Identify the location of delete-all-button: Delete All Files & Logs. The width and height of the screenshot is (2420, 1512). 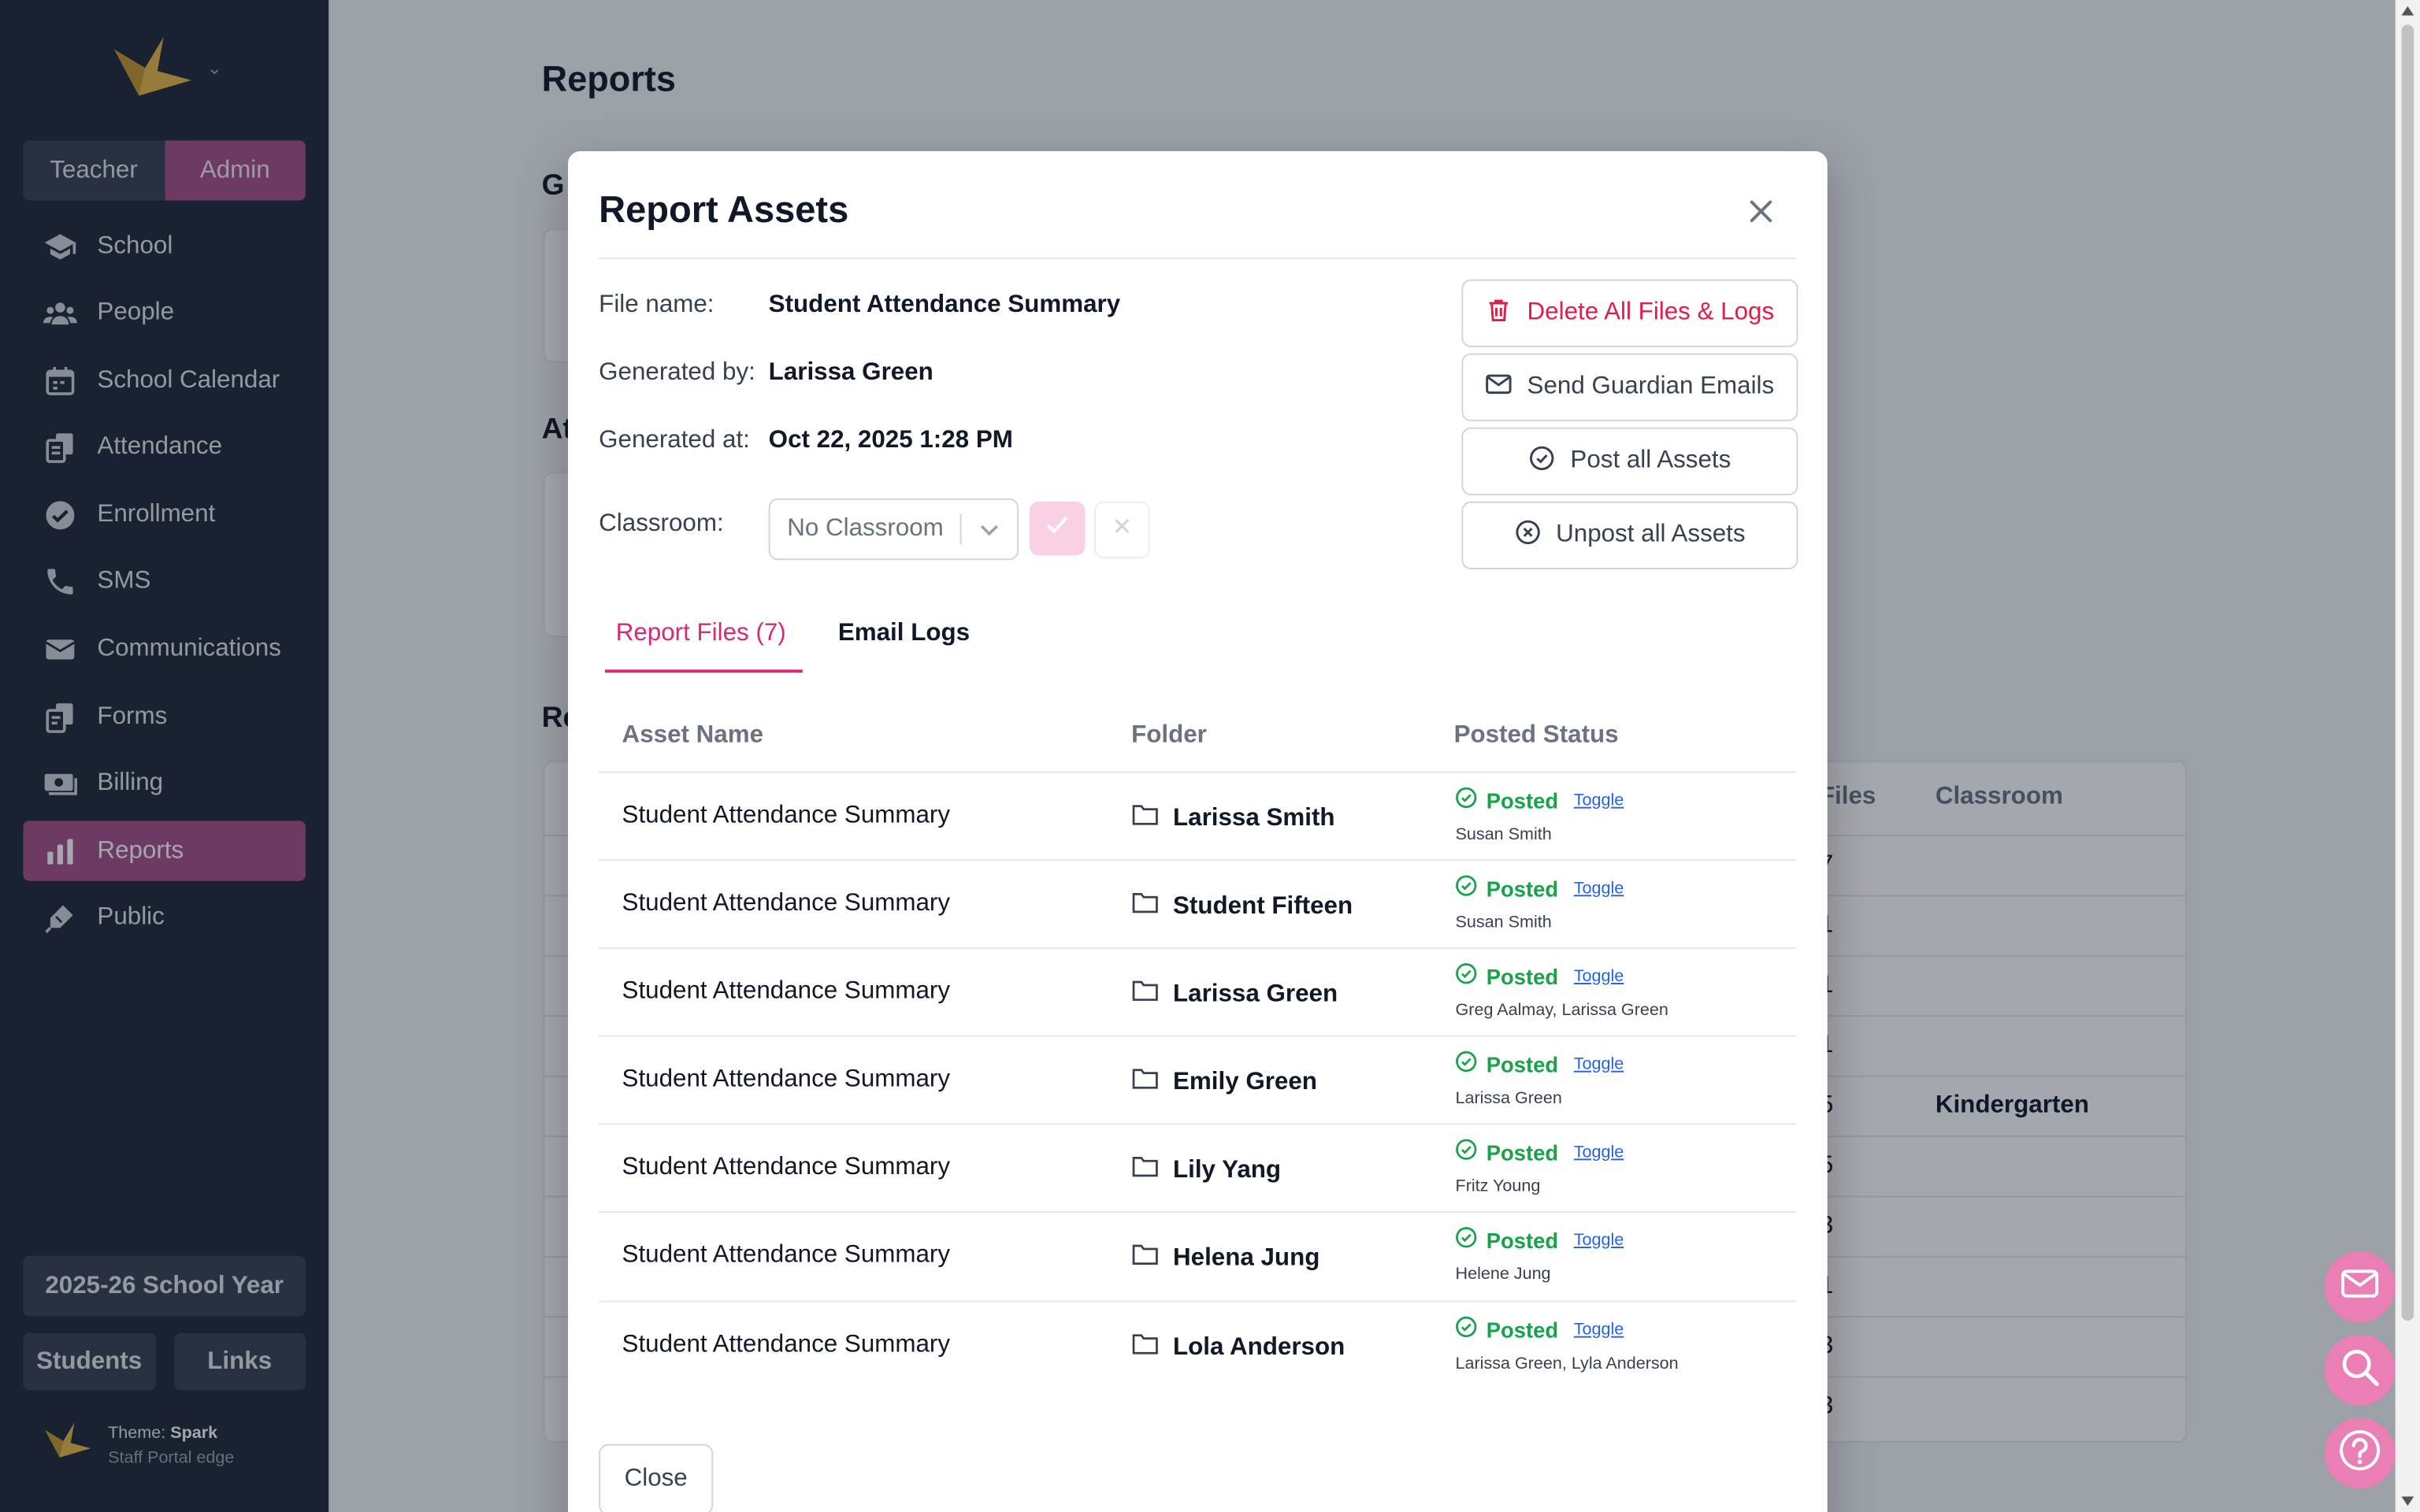
(1629, 313).